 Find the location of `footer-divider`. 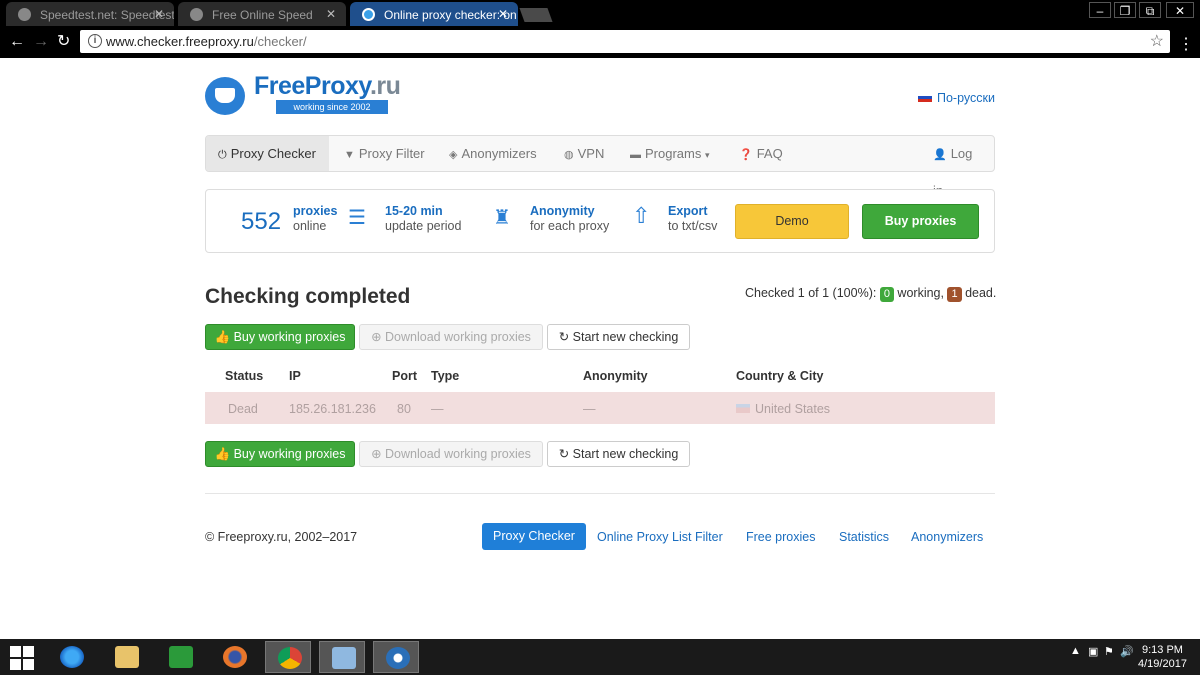

footer-divider is located at coordinates (600, 493).